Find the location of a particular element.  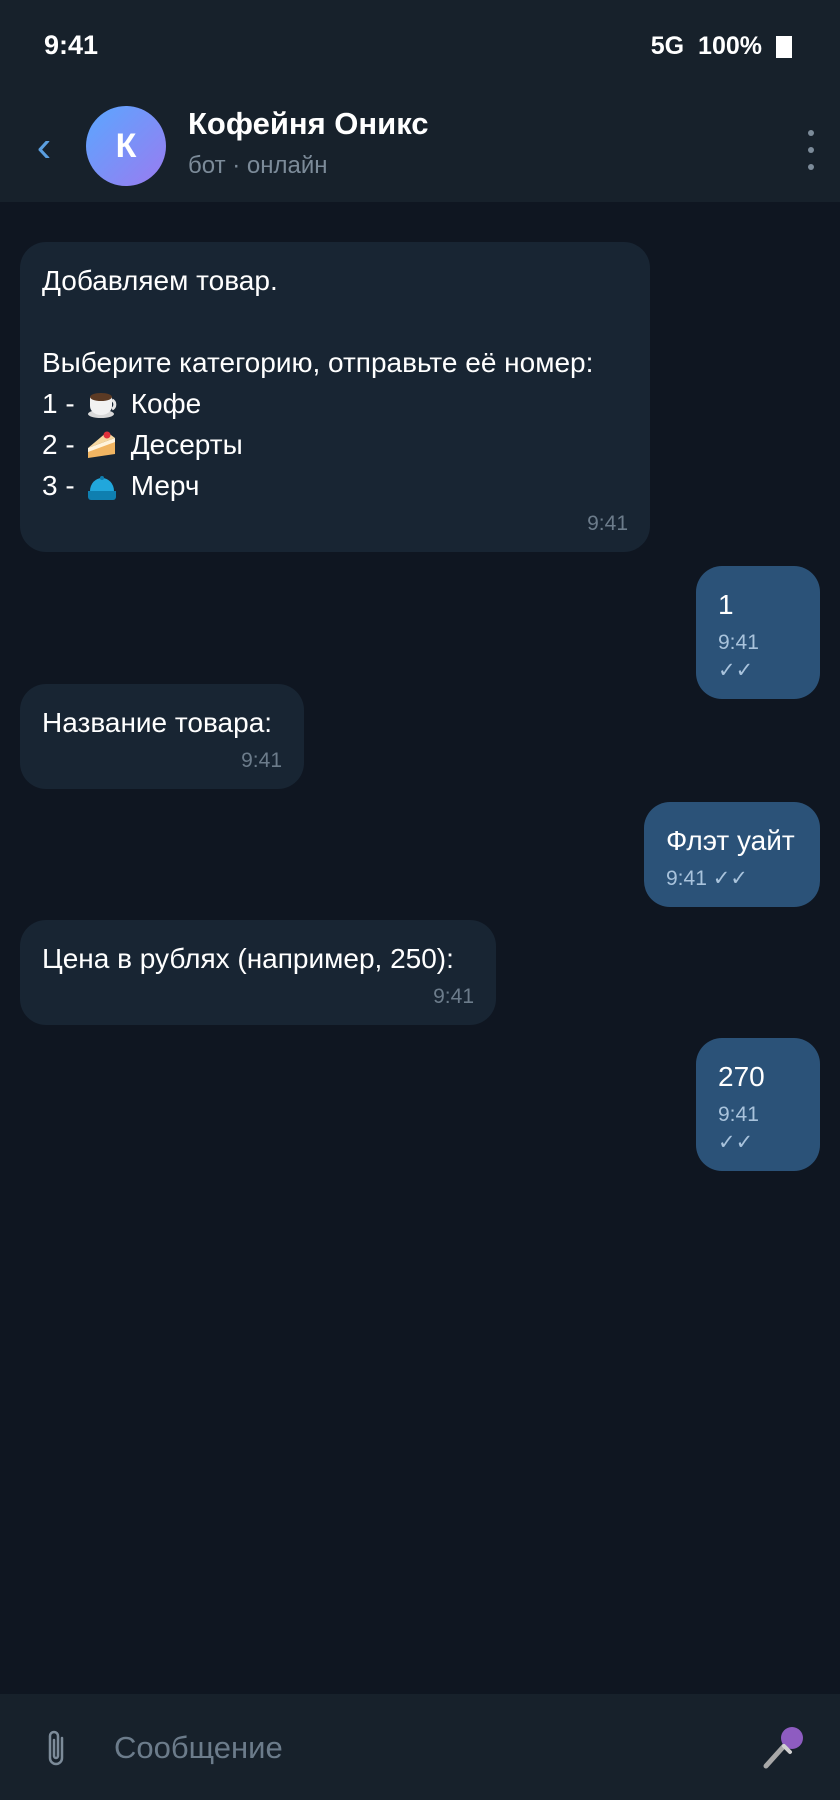

back-button: ‹ is located at coordinates (44, 147).